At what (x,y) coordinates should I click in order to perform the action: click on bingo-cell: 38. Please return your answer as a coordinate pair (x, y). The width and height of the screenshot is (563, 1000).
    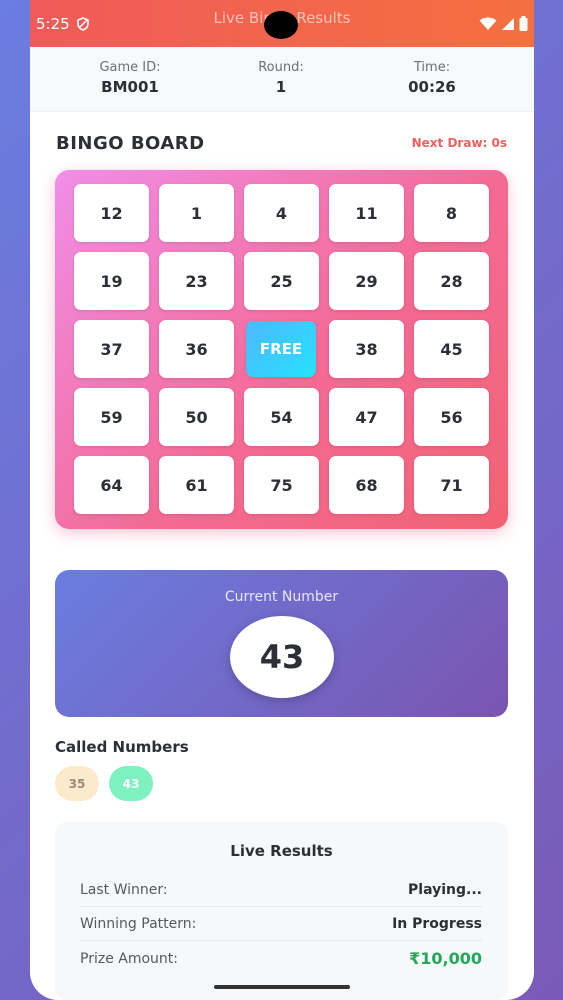
    Looking at the image, I should click on (366, 349).